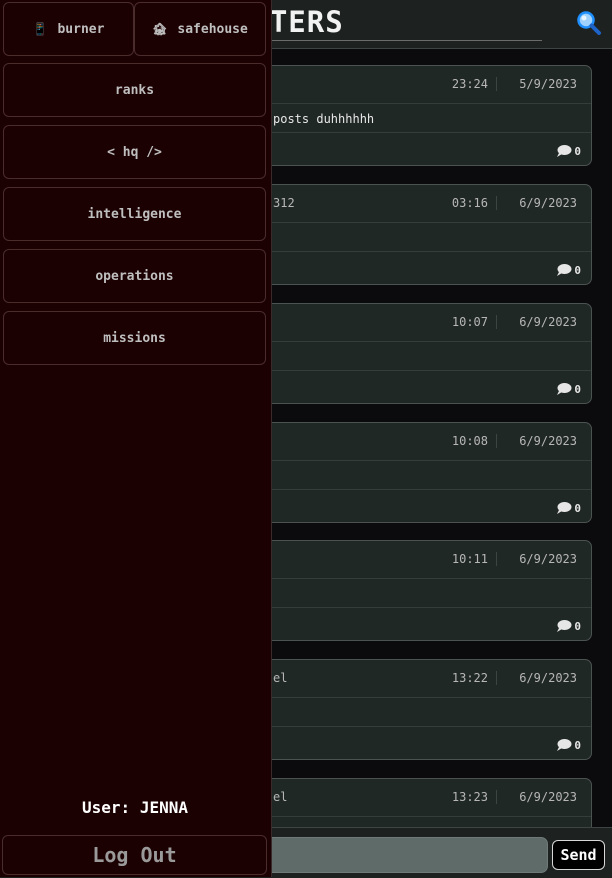  What do you see at coordinates (474, 678) in the screenshot?
I see `post-time: 13:22` at bounding box center [474, 678].